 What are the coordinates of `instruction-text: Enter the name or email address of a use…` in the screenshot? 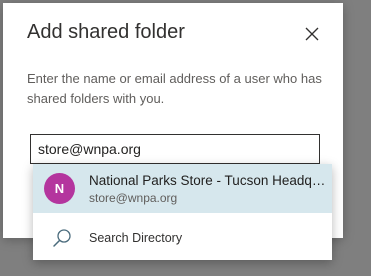 It's located at (174, 88).